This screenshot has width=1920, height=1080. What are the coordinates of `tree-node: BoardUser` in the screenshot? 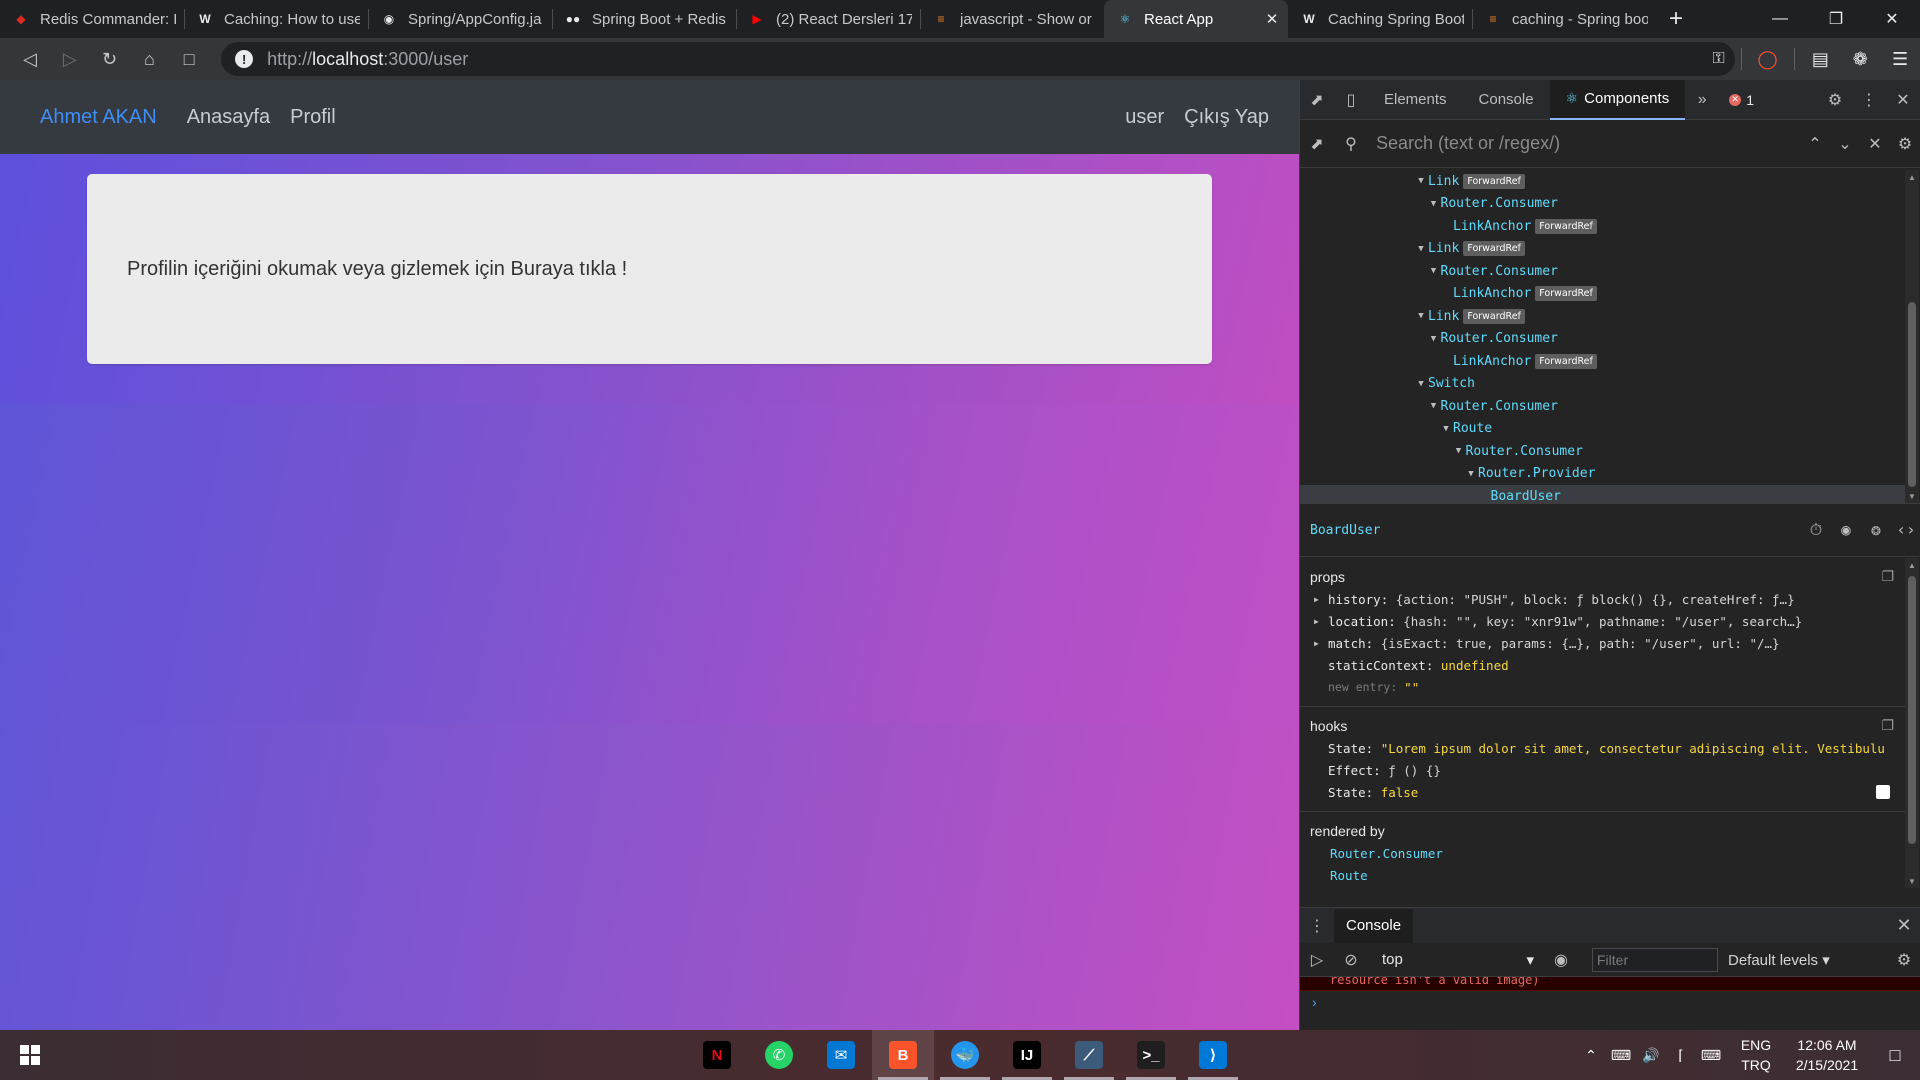 It's located at (1603, 494).